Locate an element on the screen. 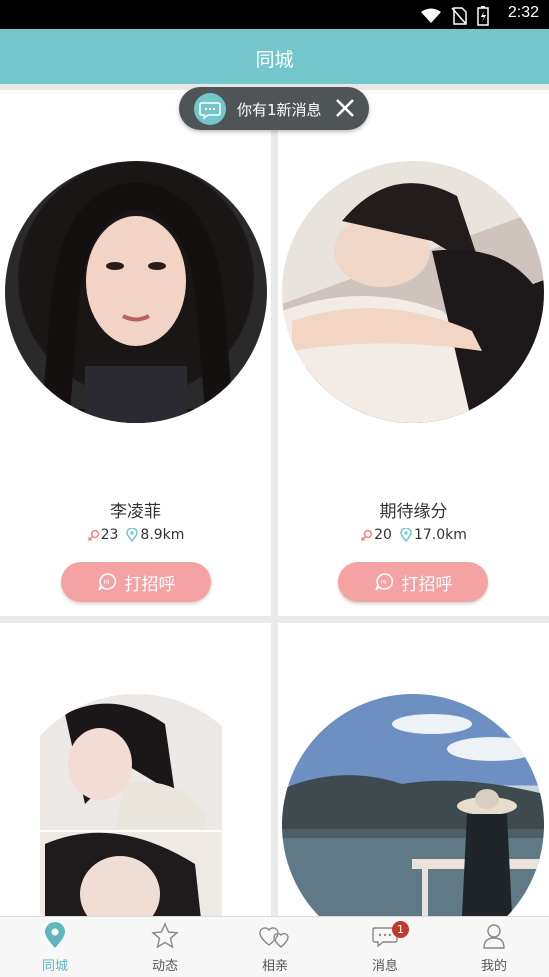 Image resolution: width=549 pixels, height=977 pixels. tab-moments: 动态 is located at coordinates (165, 947).